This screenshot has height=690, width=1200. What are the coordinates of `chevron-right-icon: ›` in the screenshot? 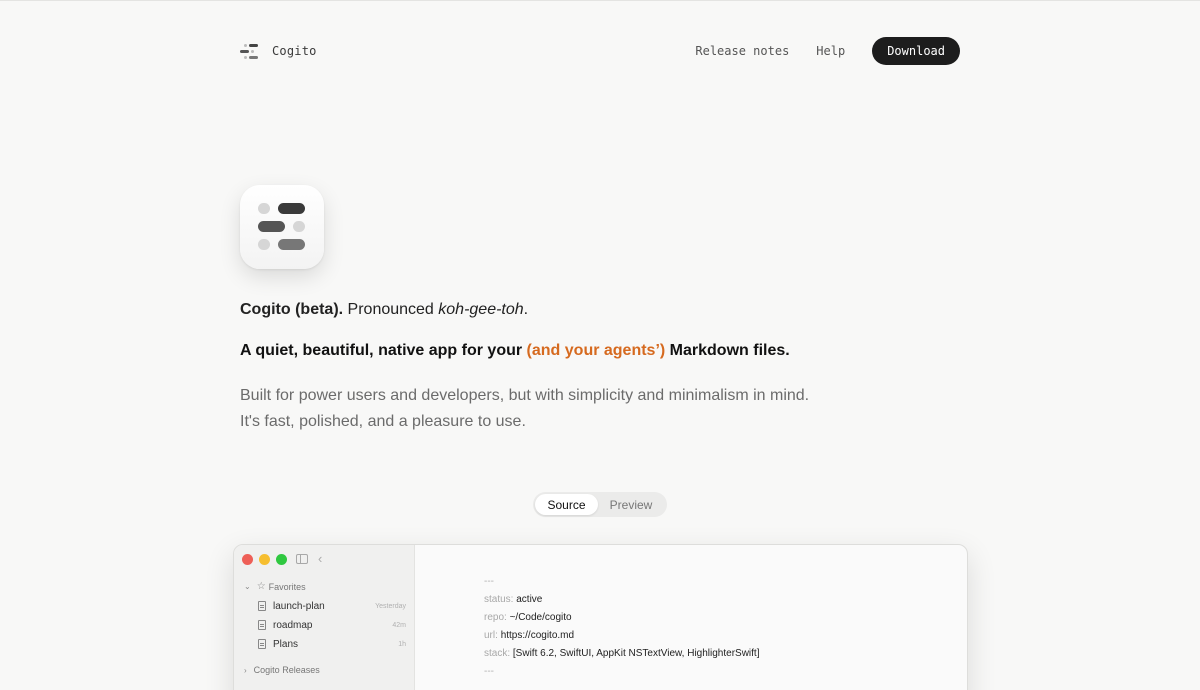 It's located at (245, 670).